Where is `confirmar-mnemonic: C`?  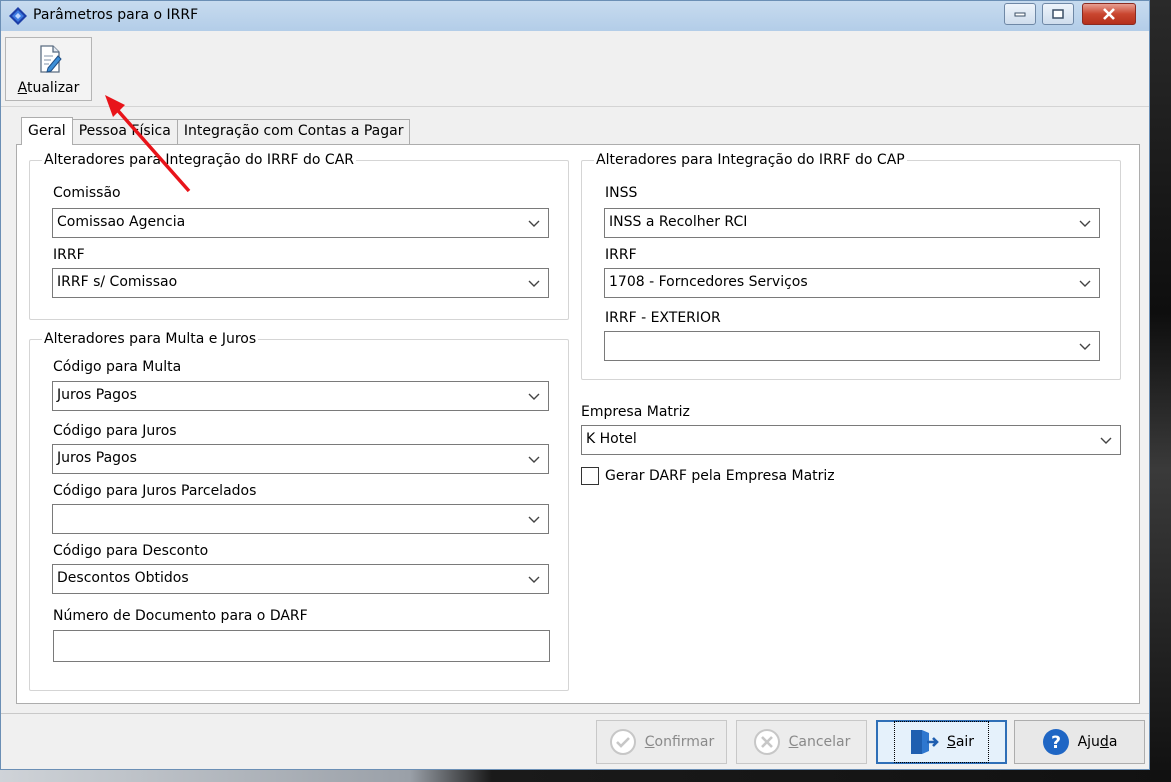 confirmar-mnemonic: C is located at coordinates (649, 742).